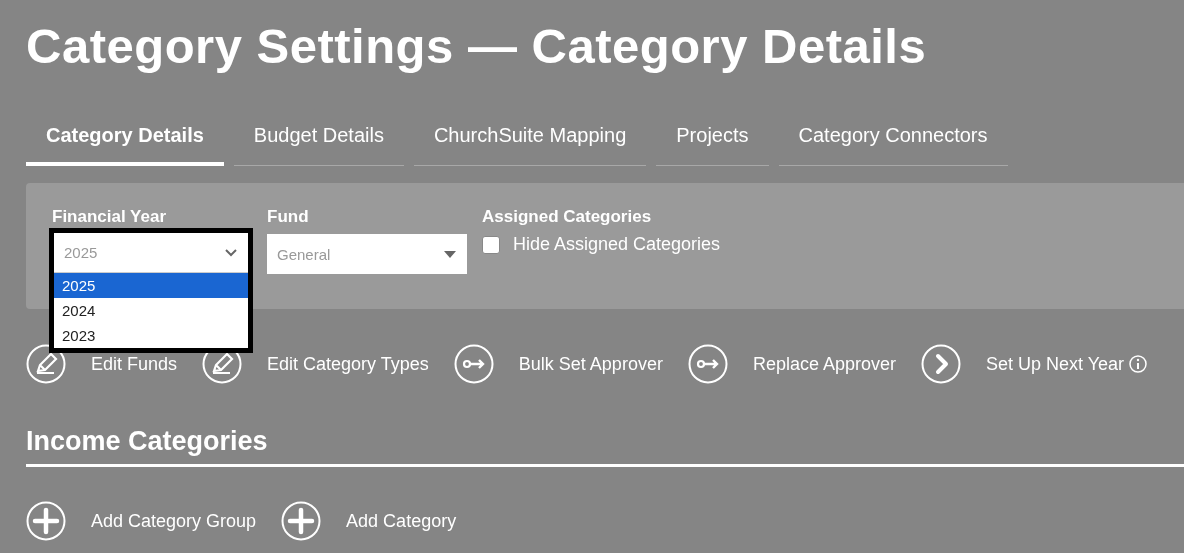  Describe the element at coordinates (1055, 364) in the screenshot. I see `action-link: Set Up Next Year` at that location.